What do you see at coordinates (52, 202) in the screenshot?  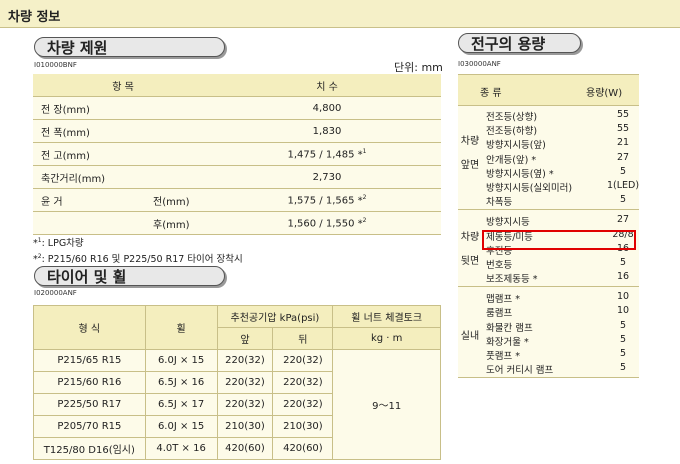 I see `tread-label: 윤 거` at bounding box center [52, 202].